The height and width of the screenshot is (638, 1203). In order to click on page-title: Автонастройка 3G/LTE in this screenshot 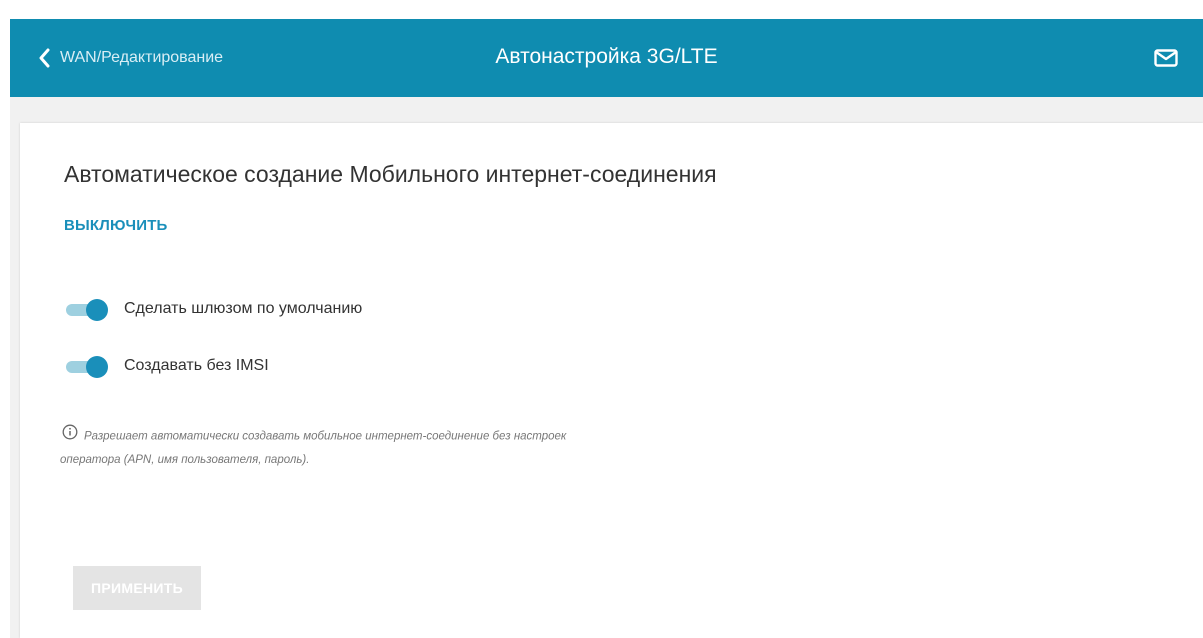, I will do `click(606, 56)`.